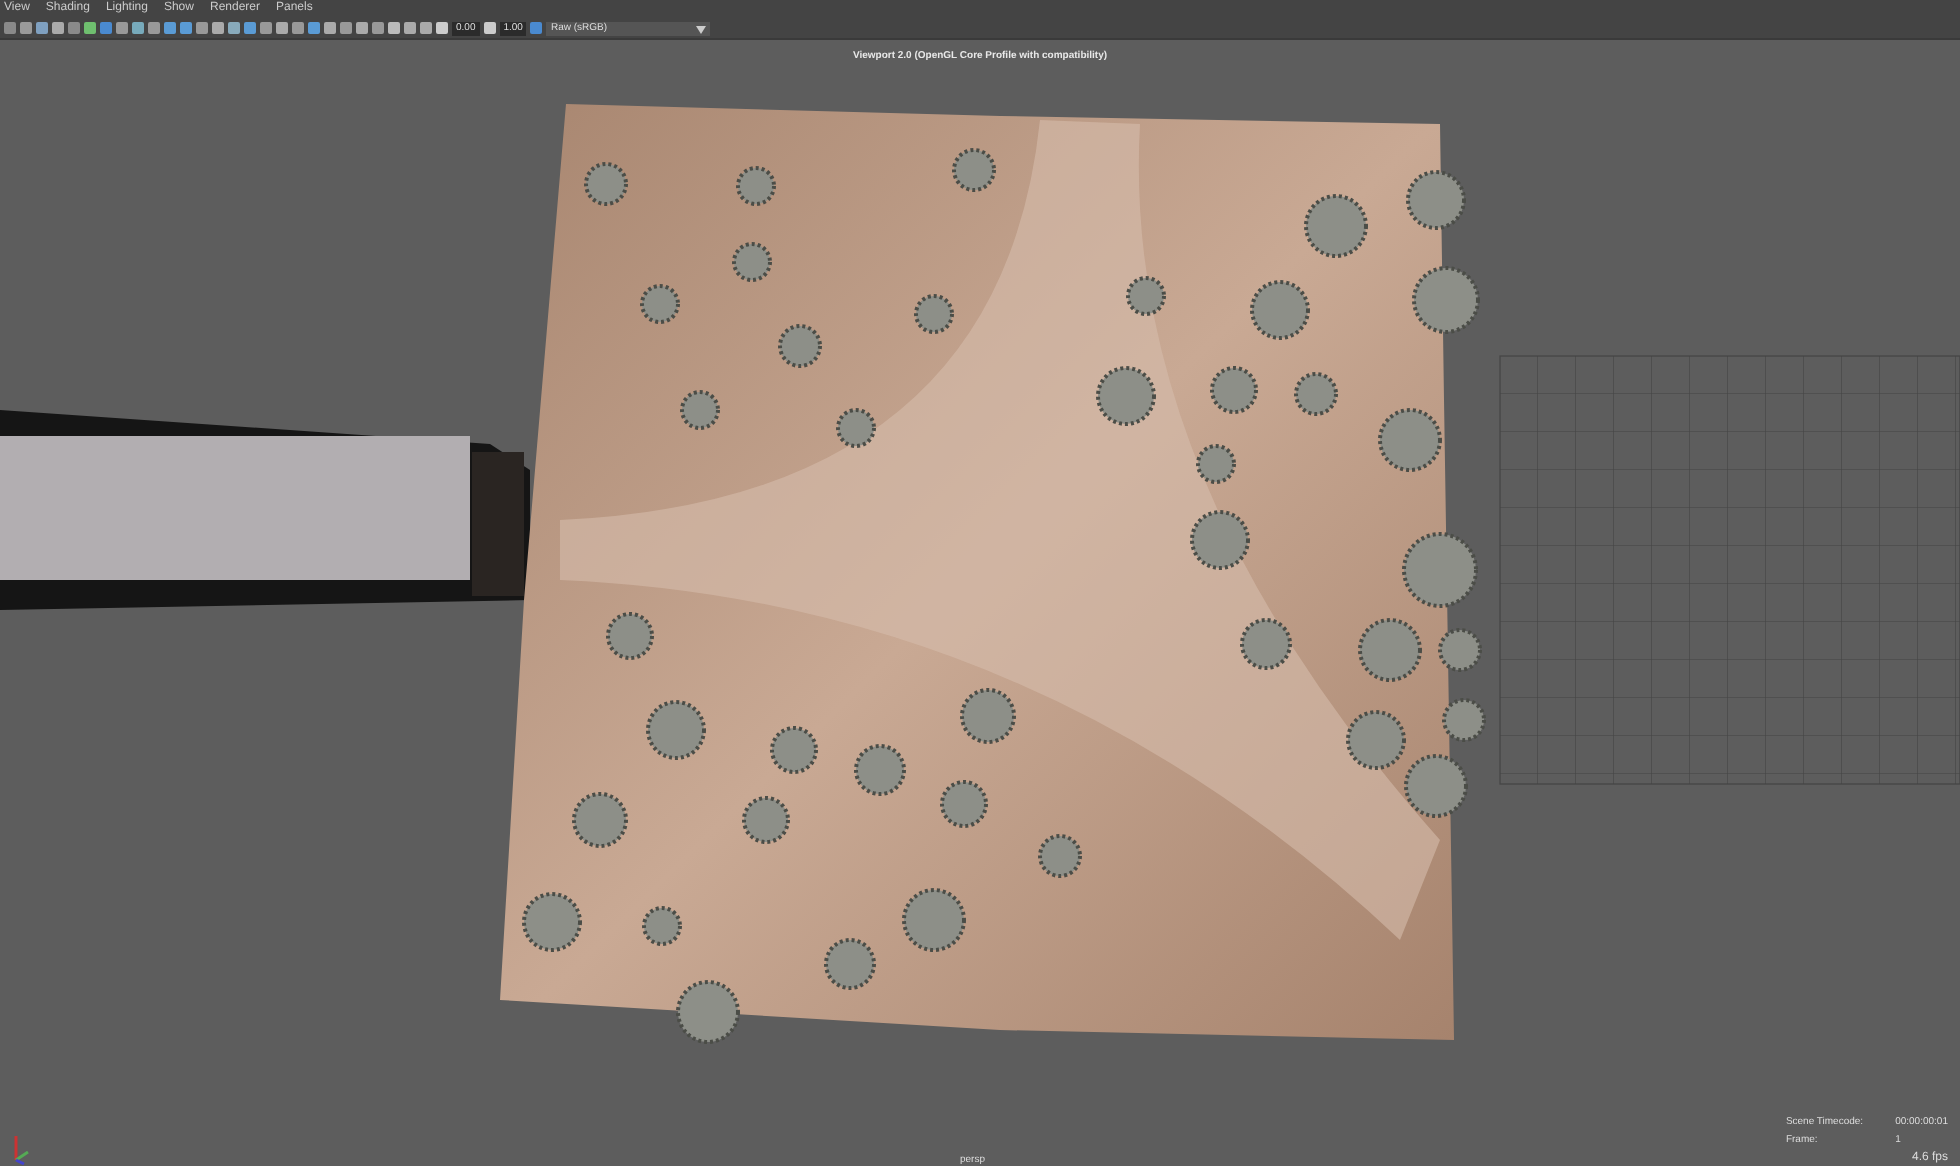  I want to click on caret-icon, so click(701, 29).